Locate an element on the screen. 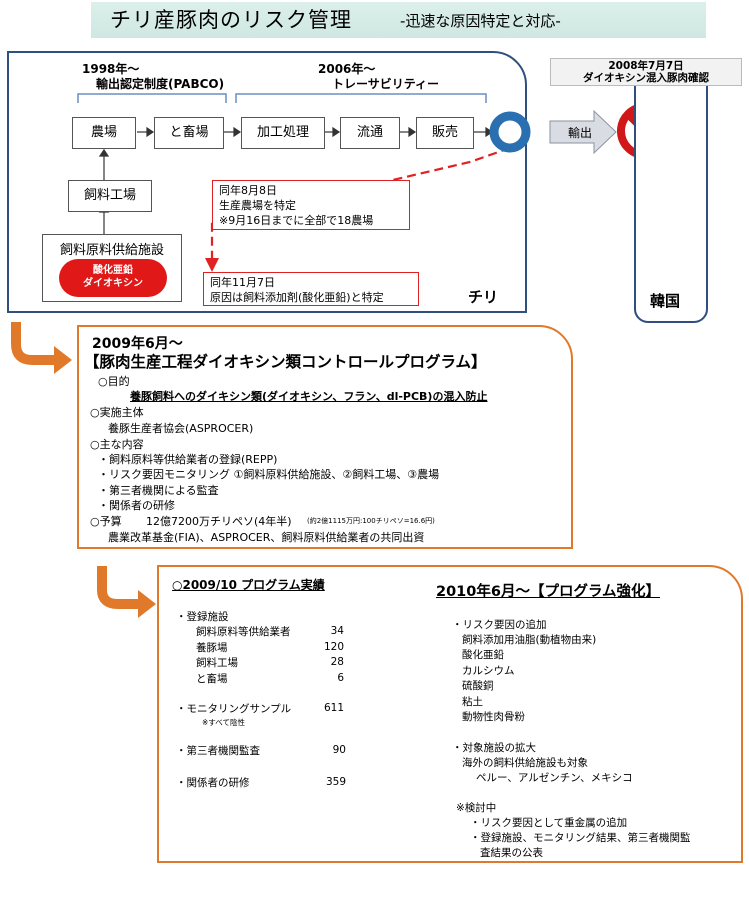  program-line: ○予算 is located at coordinates (106, 521).